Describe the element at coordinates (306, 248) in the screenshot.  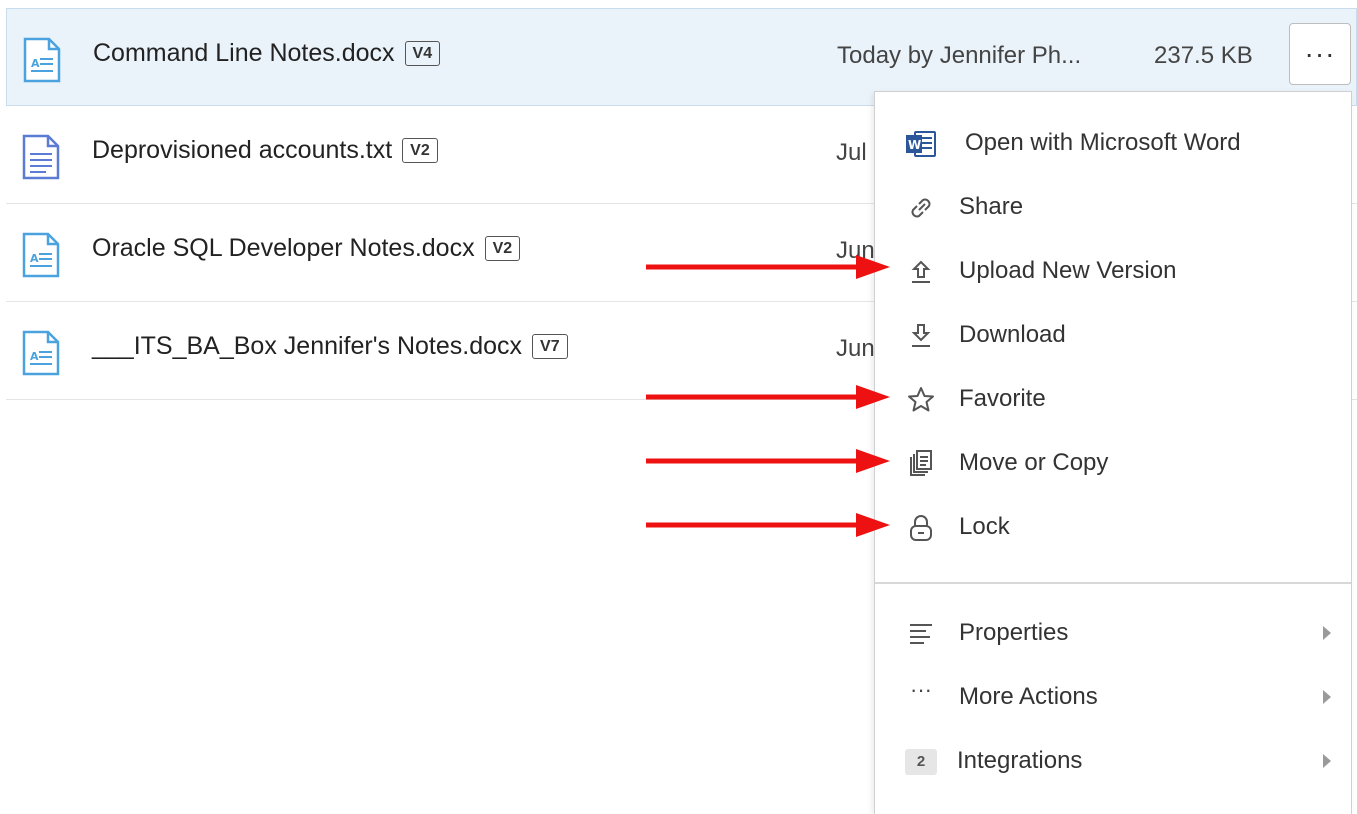
I see `file-name: Oracle SQL Developer Notes.docx V2` at that location.